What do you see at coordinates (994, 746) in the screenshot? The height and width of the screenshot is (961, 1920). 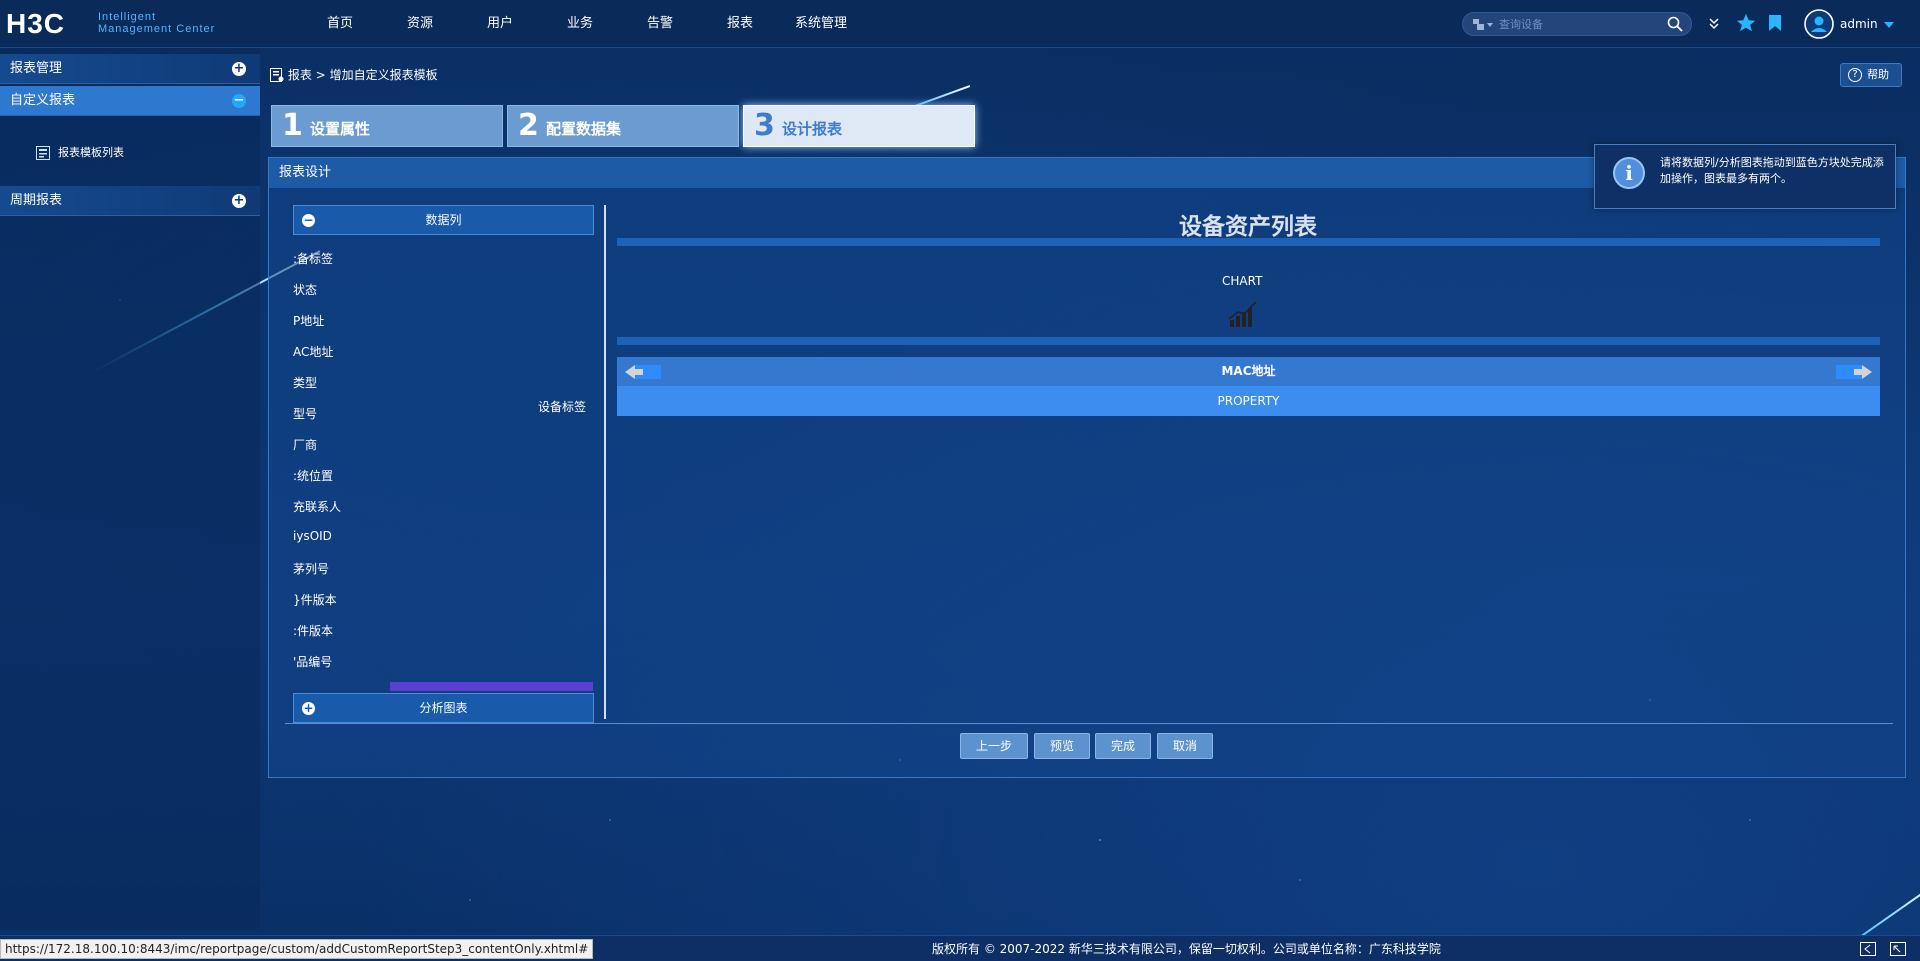 I see `prev-step-button: 上一步` at bounding box center [994, 746].